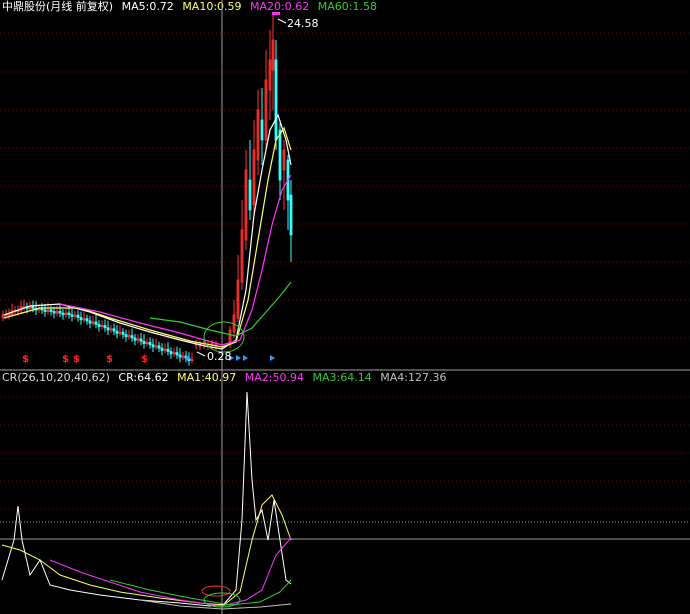  Describe the element at coordinates (219, 356) in the screenshot. I see `low-price-label: 0.28` at that location.